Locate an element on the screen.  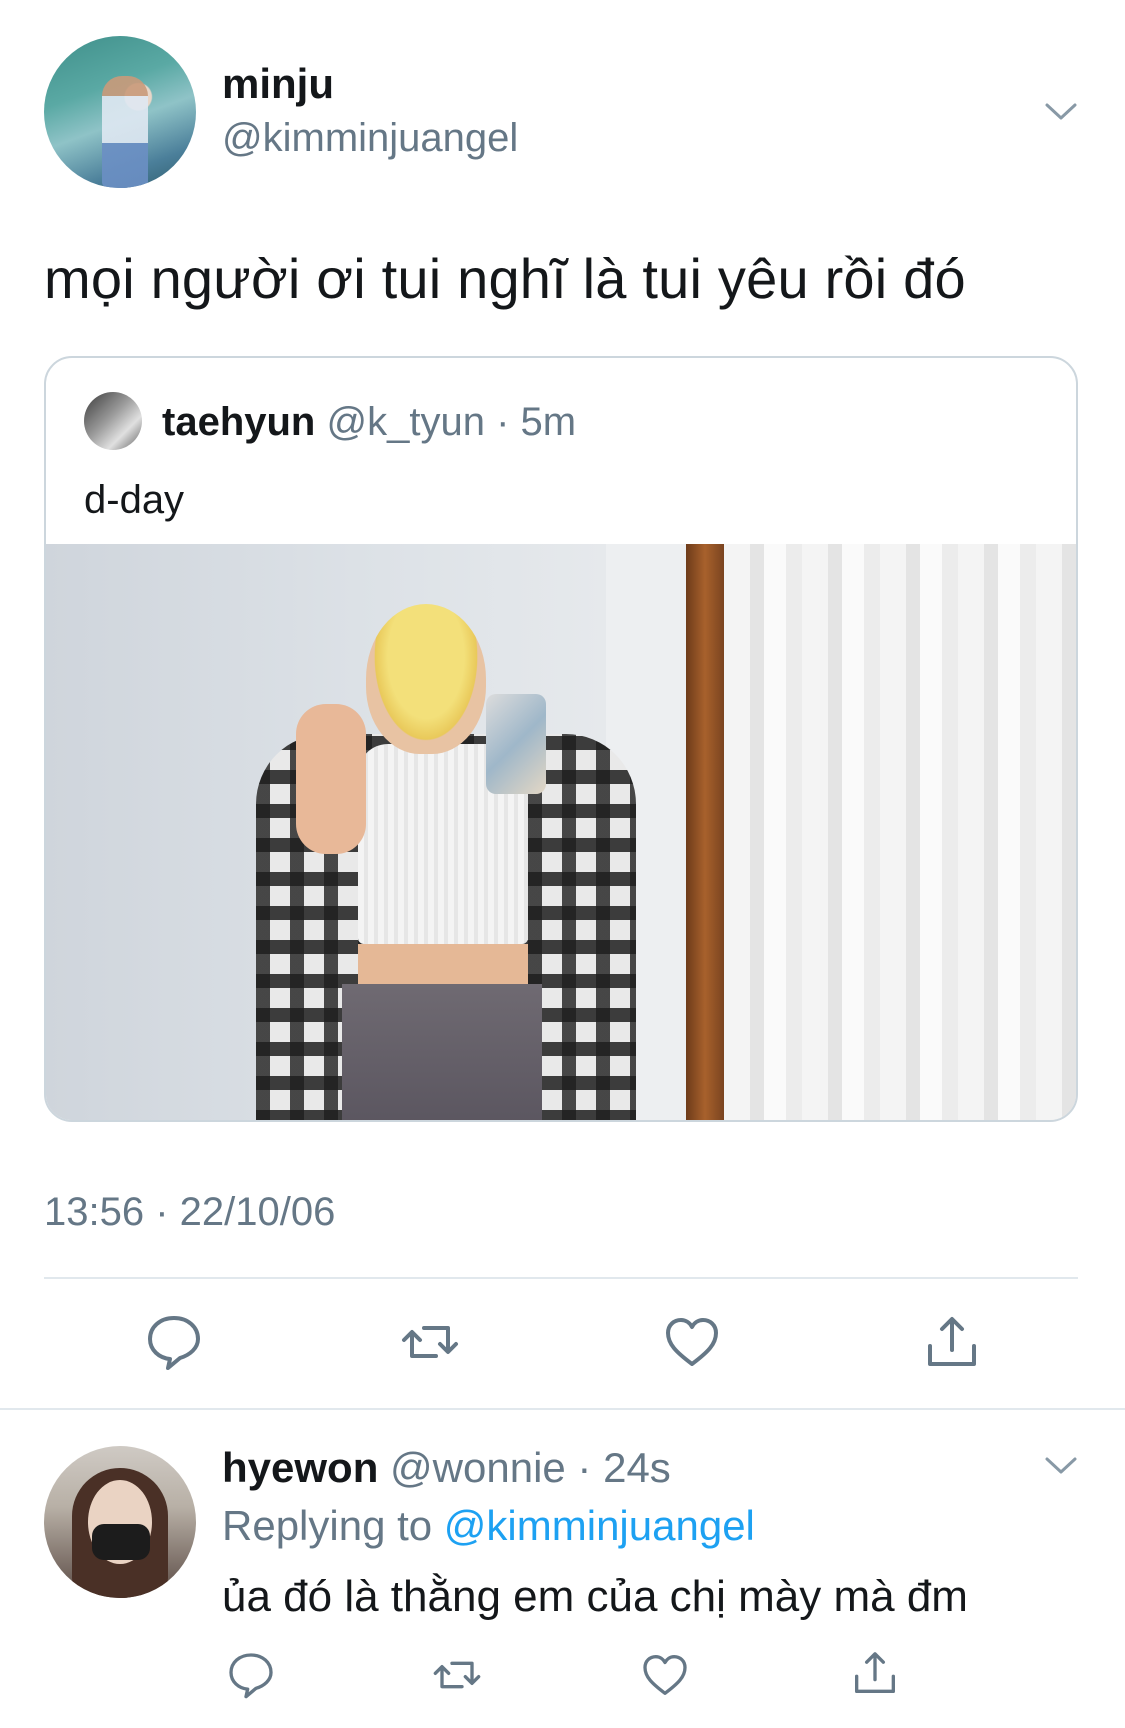
reply-author-handle: @wonnie is located at coordinates (478, 1467).